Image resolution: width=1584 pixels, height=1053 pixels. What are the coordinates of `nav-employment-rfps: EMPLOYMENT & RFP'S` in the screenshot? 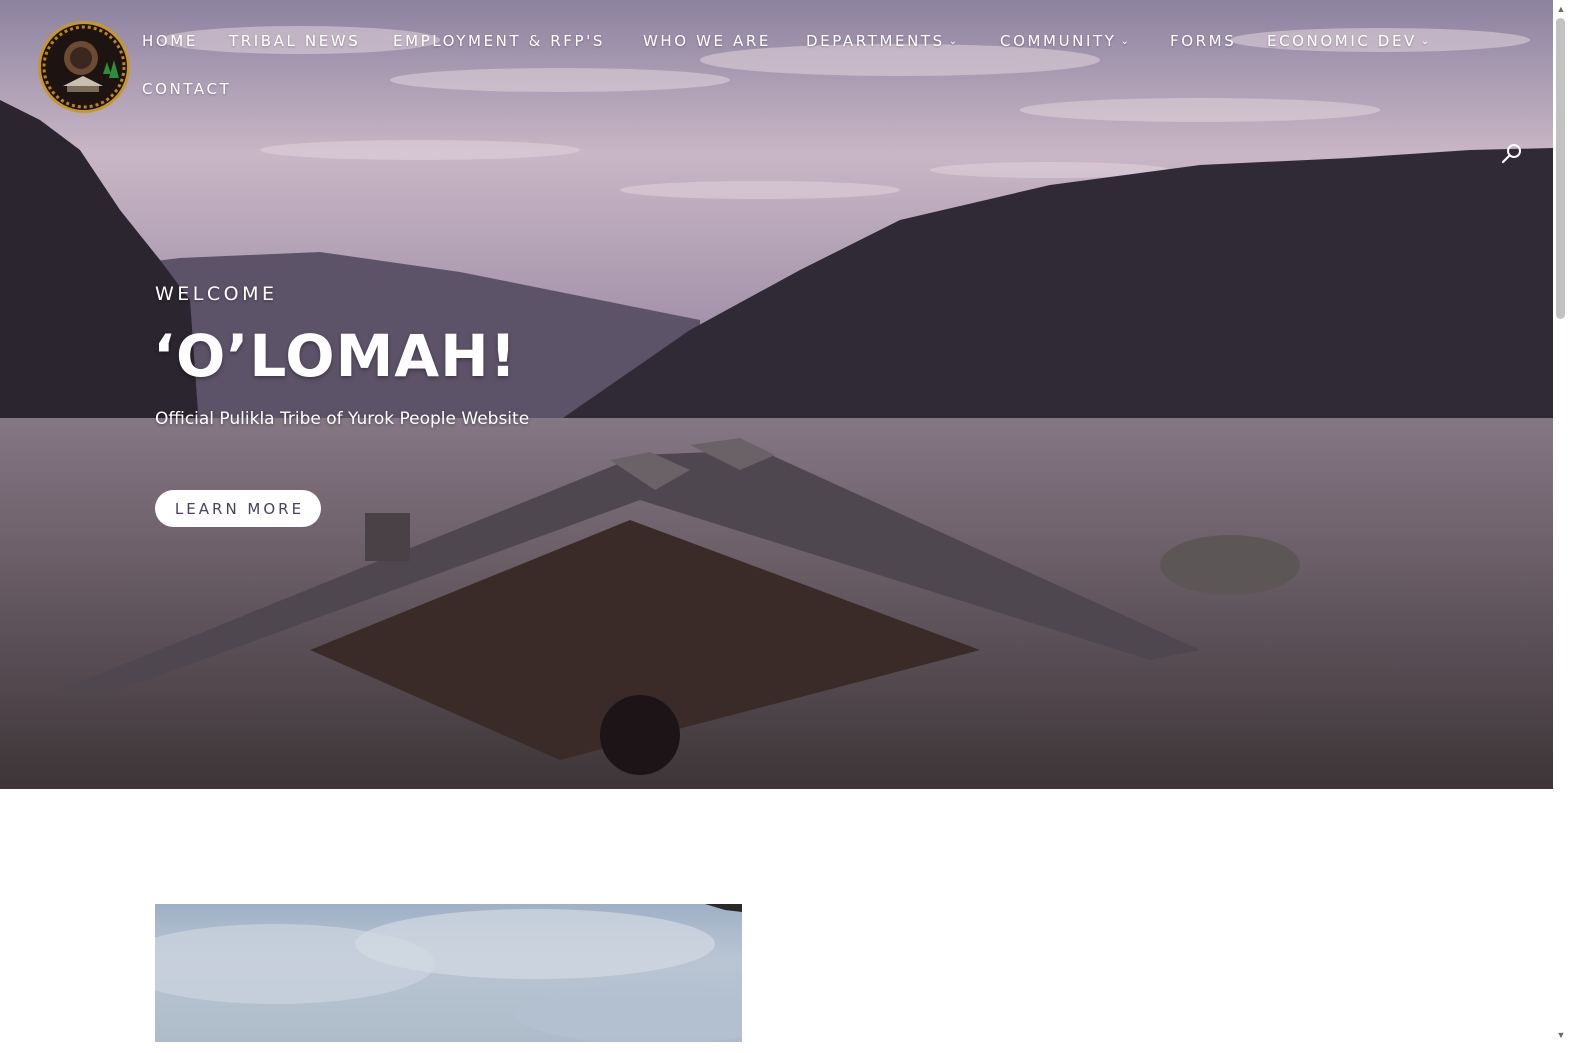 It's located at (499, 41).